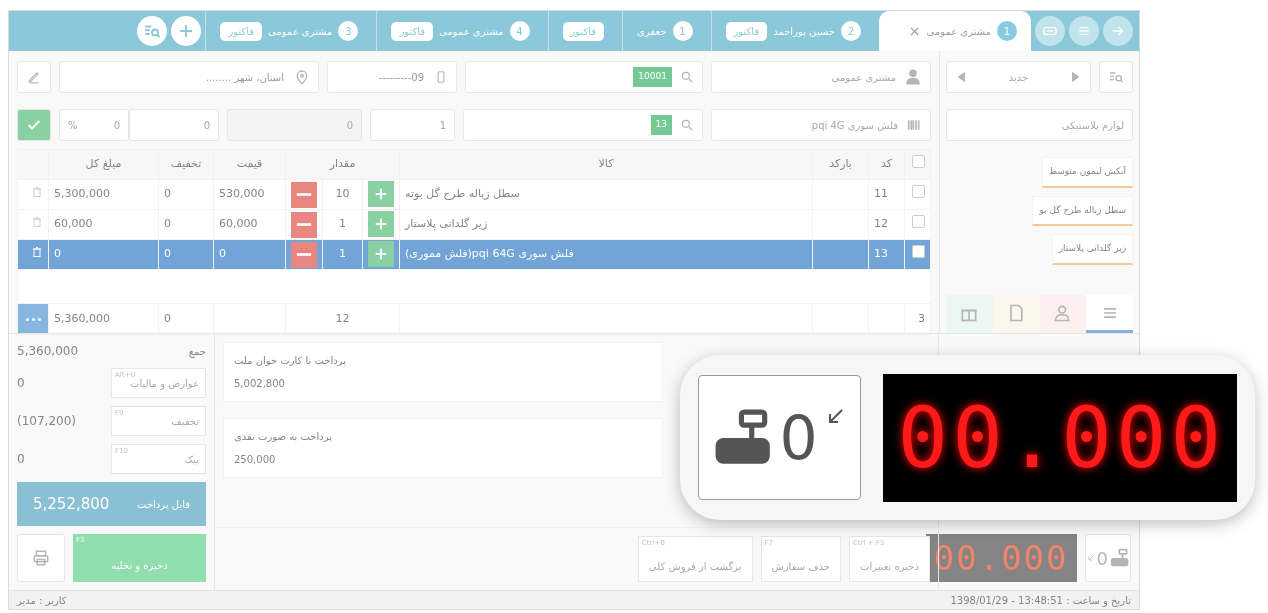 This screenshot has width=1268, height=613. What do you see at coordinates (821, 77) in the screenshot?
I see `customer-field: مشتری عمومی` at bounding box center [821, 77].